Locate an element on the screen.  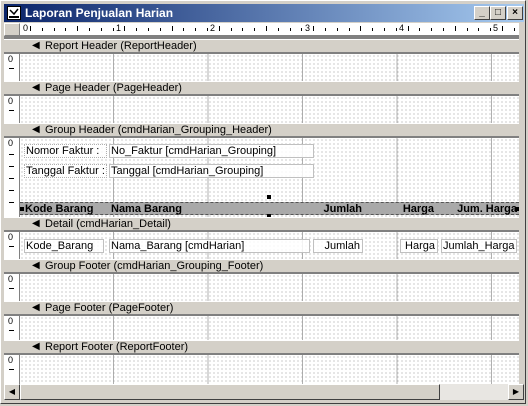
column-header-nama-barang: Nama Barang is located at coordinates (160, 210).